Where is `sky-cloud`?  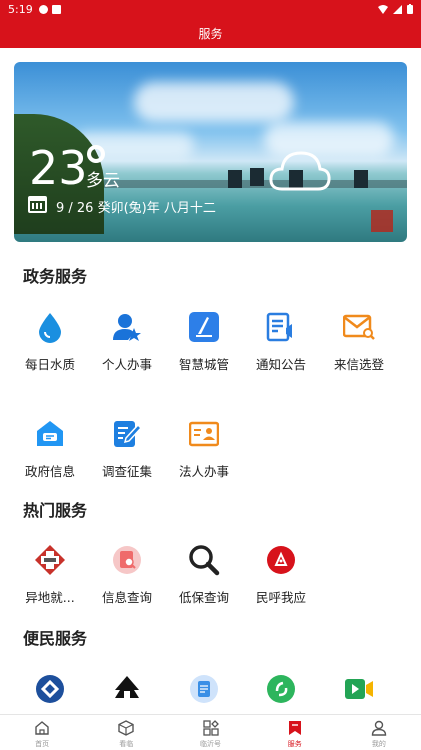 sky-cloud is located at coordinates (214, 102).